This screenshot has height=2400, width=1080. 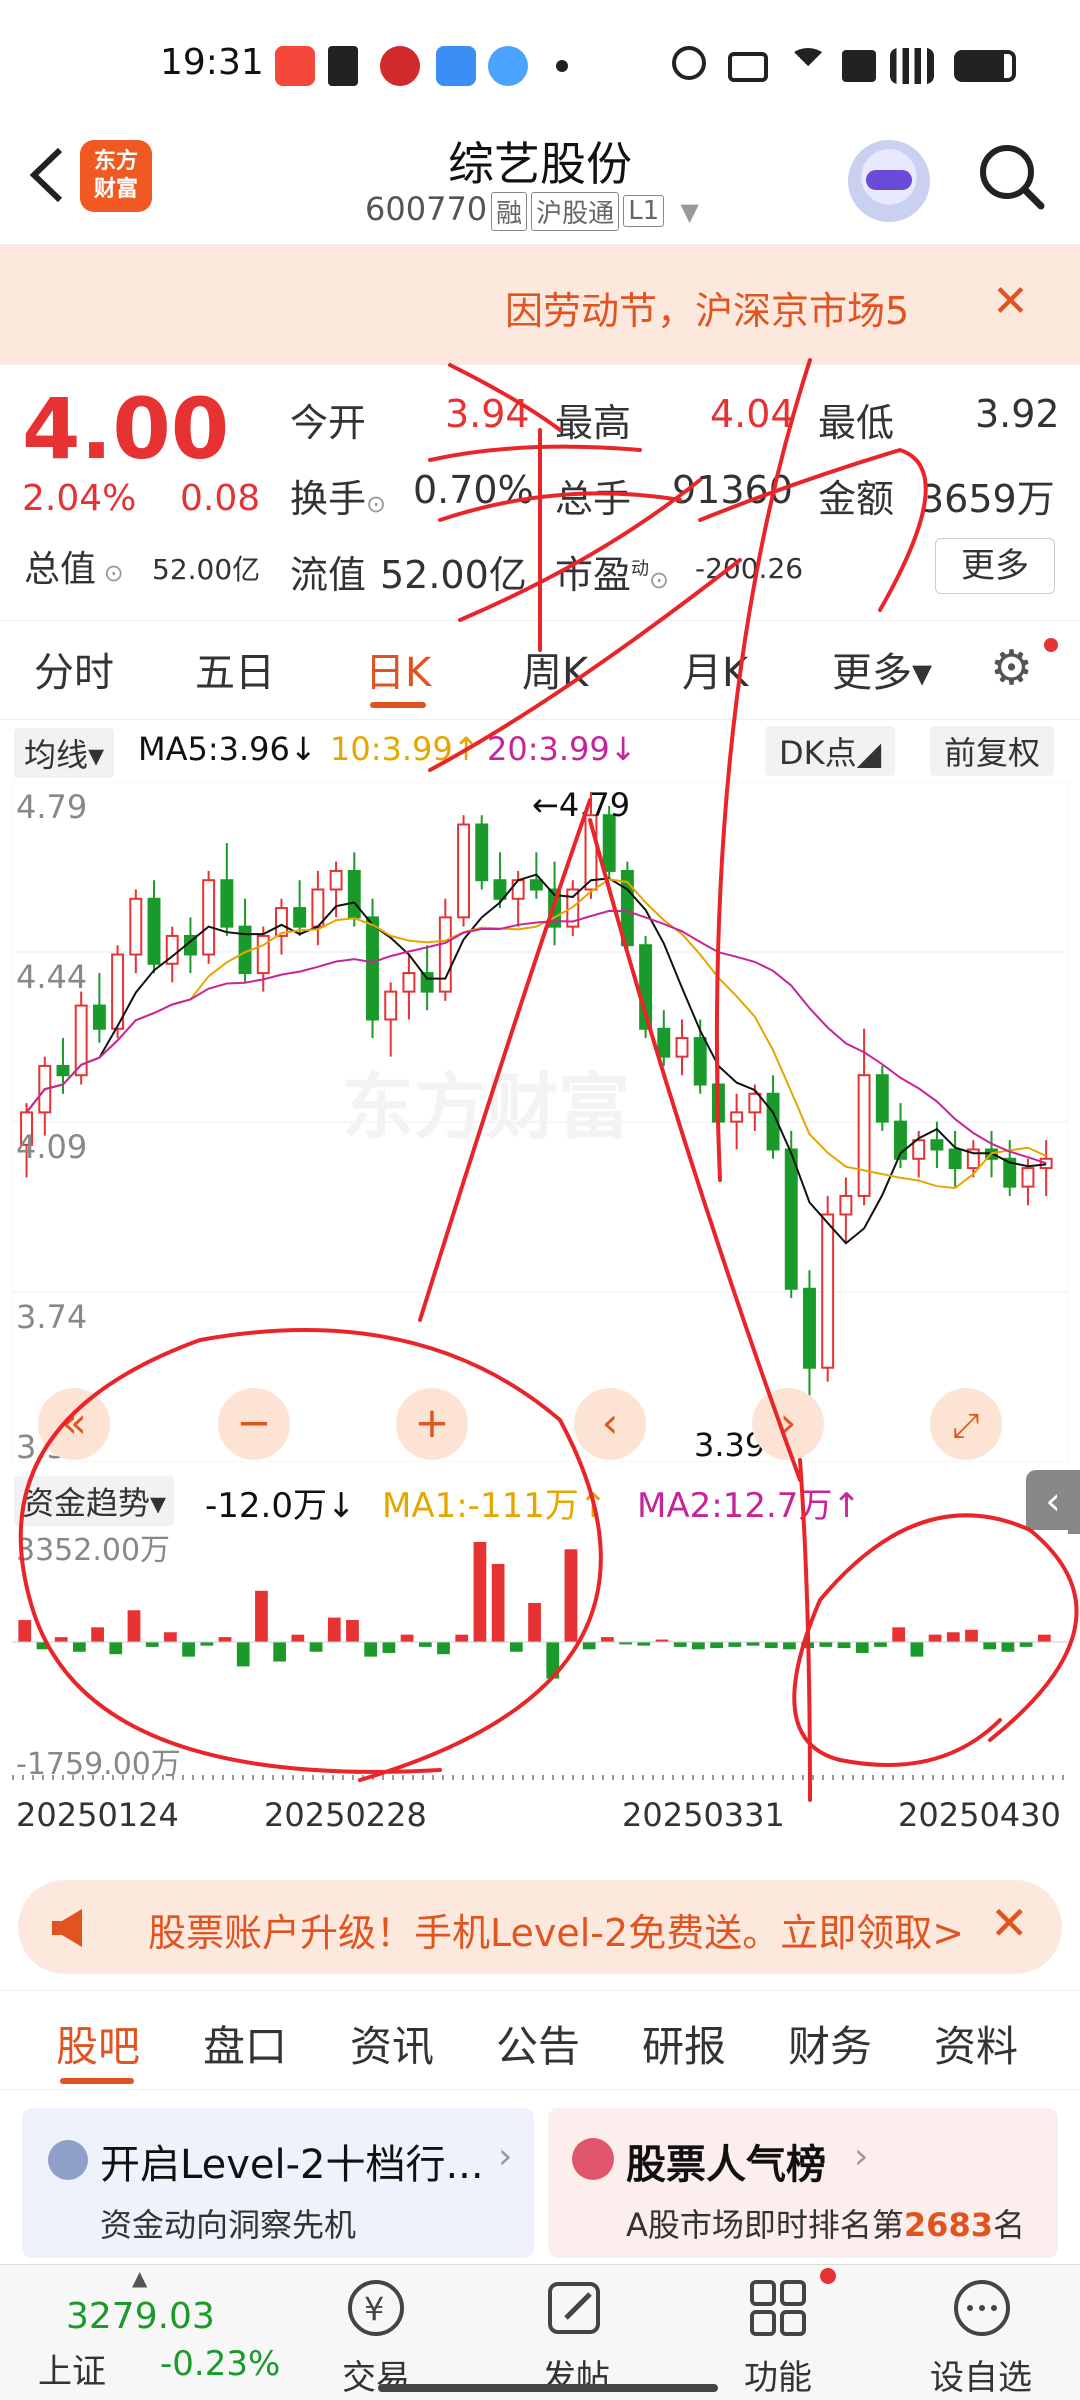 What do you see at coordinates (912, 66) in the screenshot?
I see `signal-4g-icon` at bounding box center [912, 66].